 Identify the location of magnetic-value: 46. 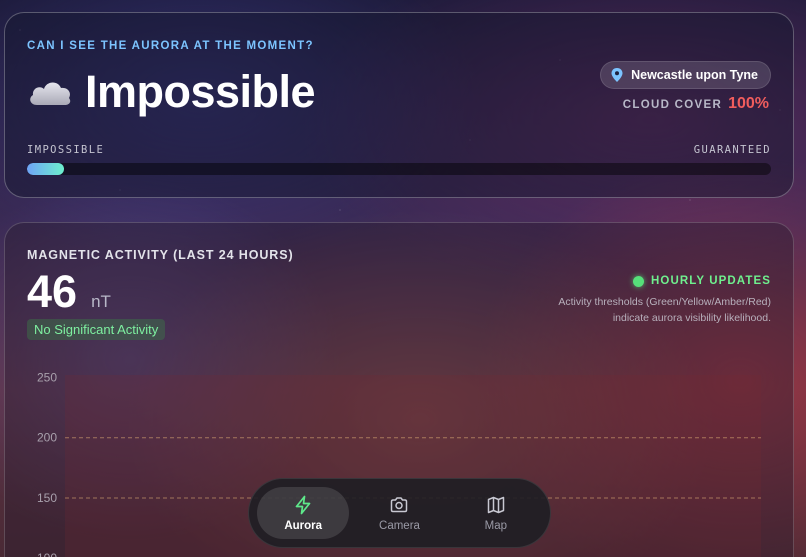
(52, 291).